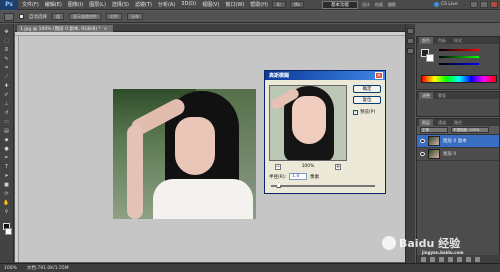 The width and height of the screenshot is (500, 272). What do you see at coordinates (278, 4) in the screenshot?
I see `bridge-button: Br` at bounding box center [278, 4].